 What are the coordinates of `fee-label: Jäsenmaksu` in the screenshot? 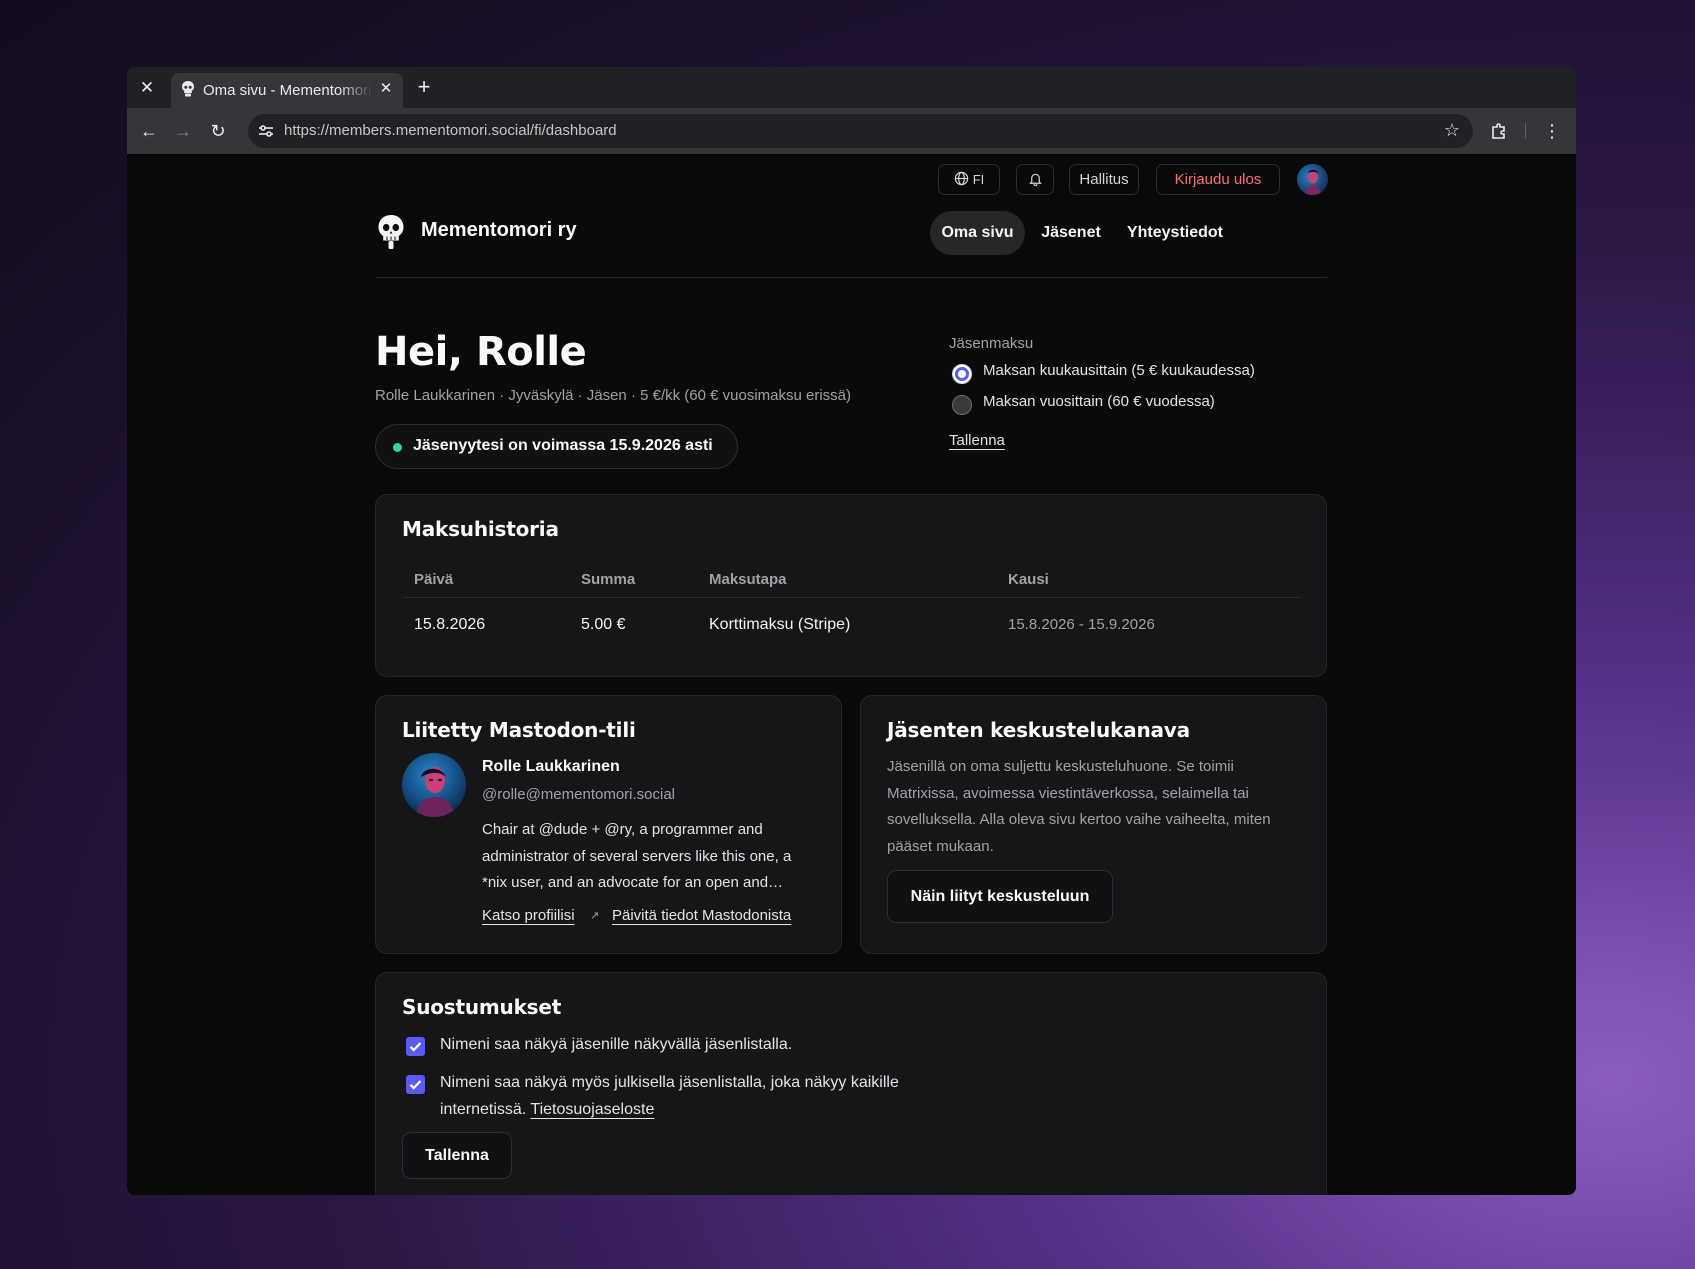 It's located at (991, 343).